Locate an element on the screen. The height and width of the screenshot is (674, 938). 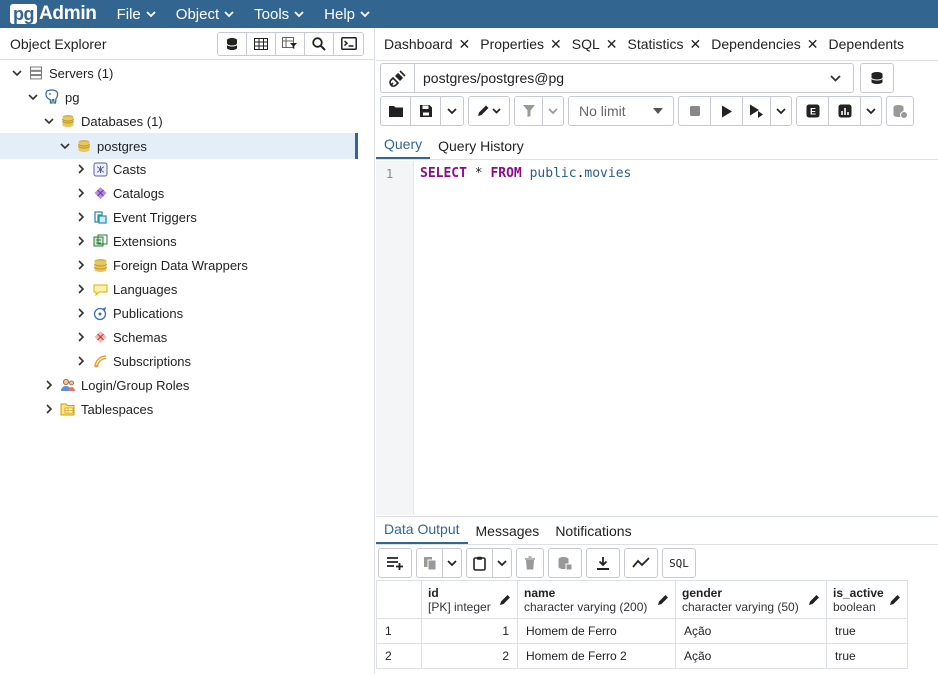
row-number: 2 is located at coordinates (399, 656).